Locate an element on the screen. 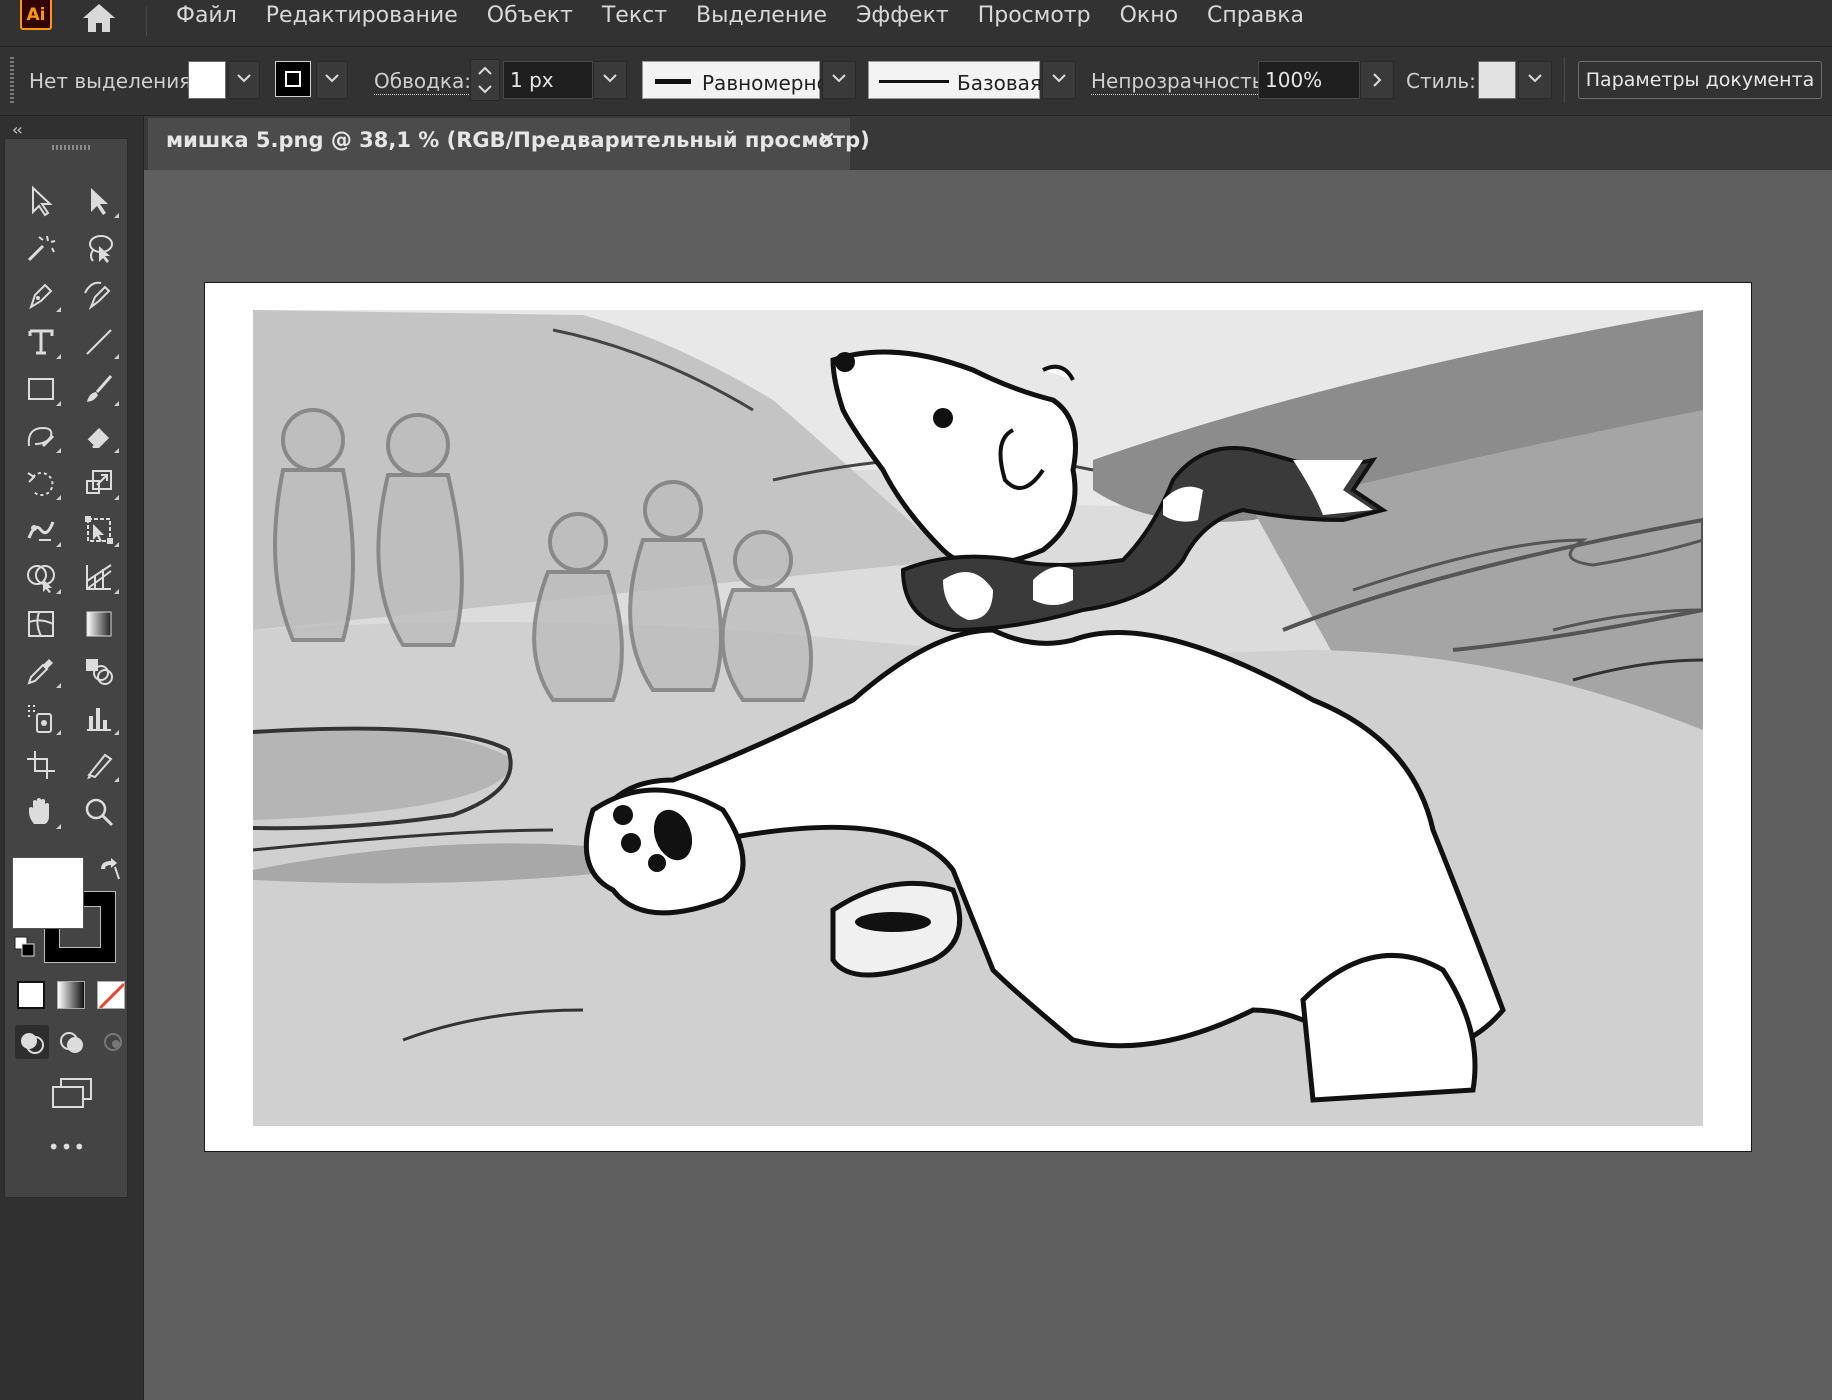 This screenshot has height=1400, width=1832. menu-file: Файл is located at coordinates (206, 18).